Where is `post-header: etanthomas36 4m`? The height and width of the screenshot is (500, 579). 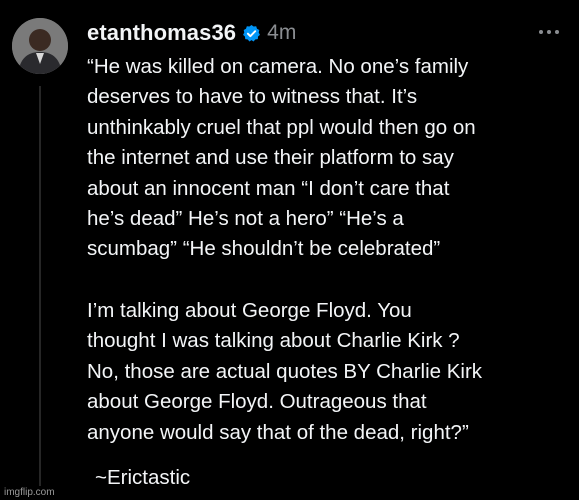
post-header: etanthomas36 4m is located at coordinates (191, 33).